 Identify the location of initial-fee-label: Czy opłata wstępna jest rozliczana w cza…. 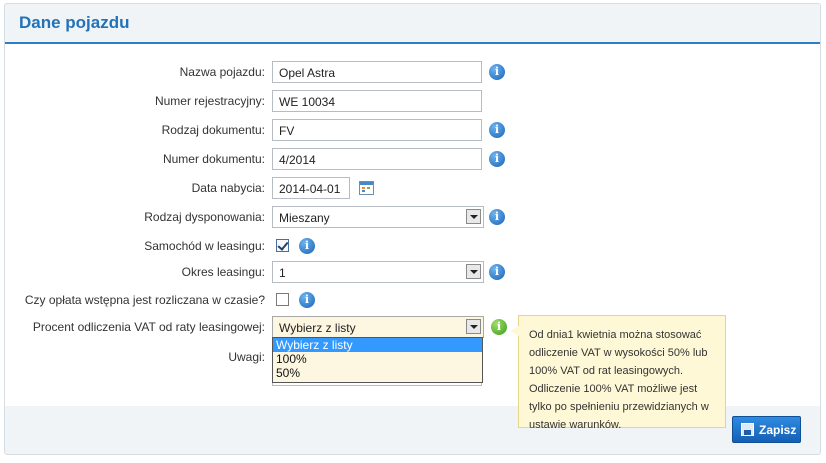
(144, 300).